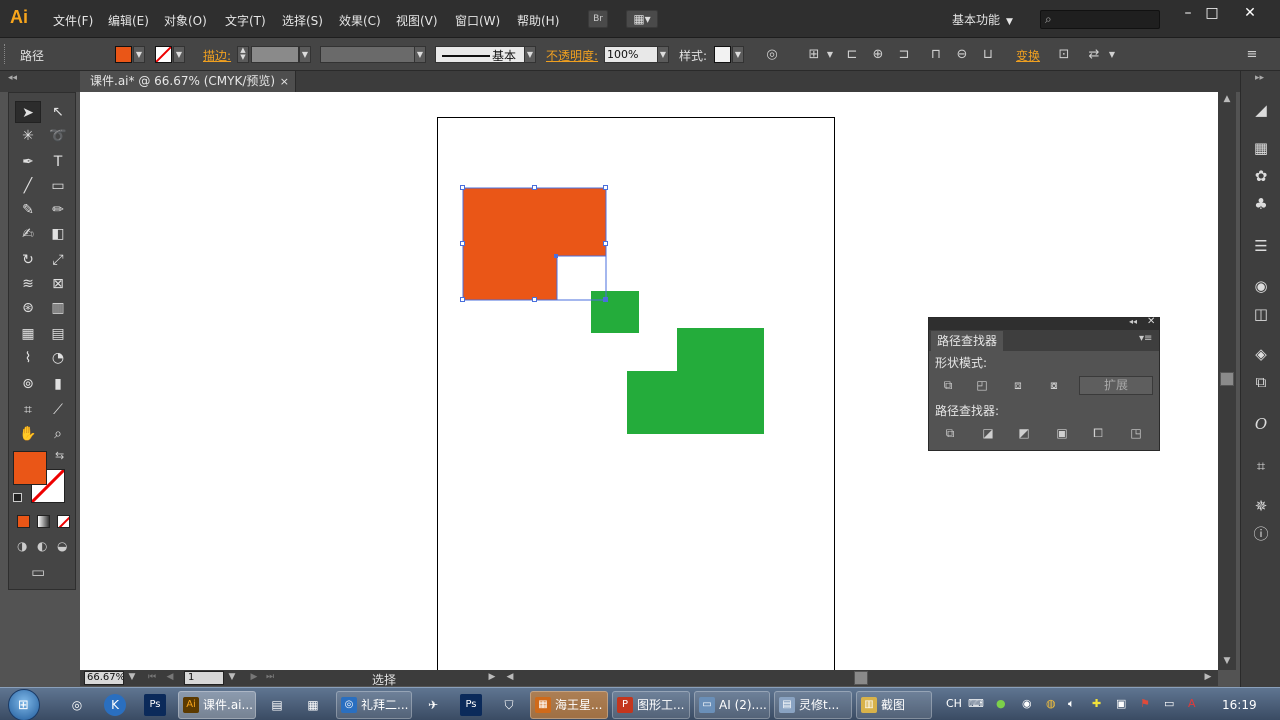 This screenshot has width=1280, height=720. I want to click on zoom-level-field: 66.67%, so click(104, 678).